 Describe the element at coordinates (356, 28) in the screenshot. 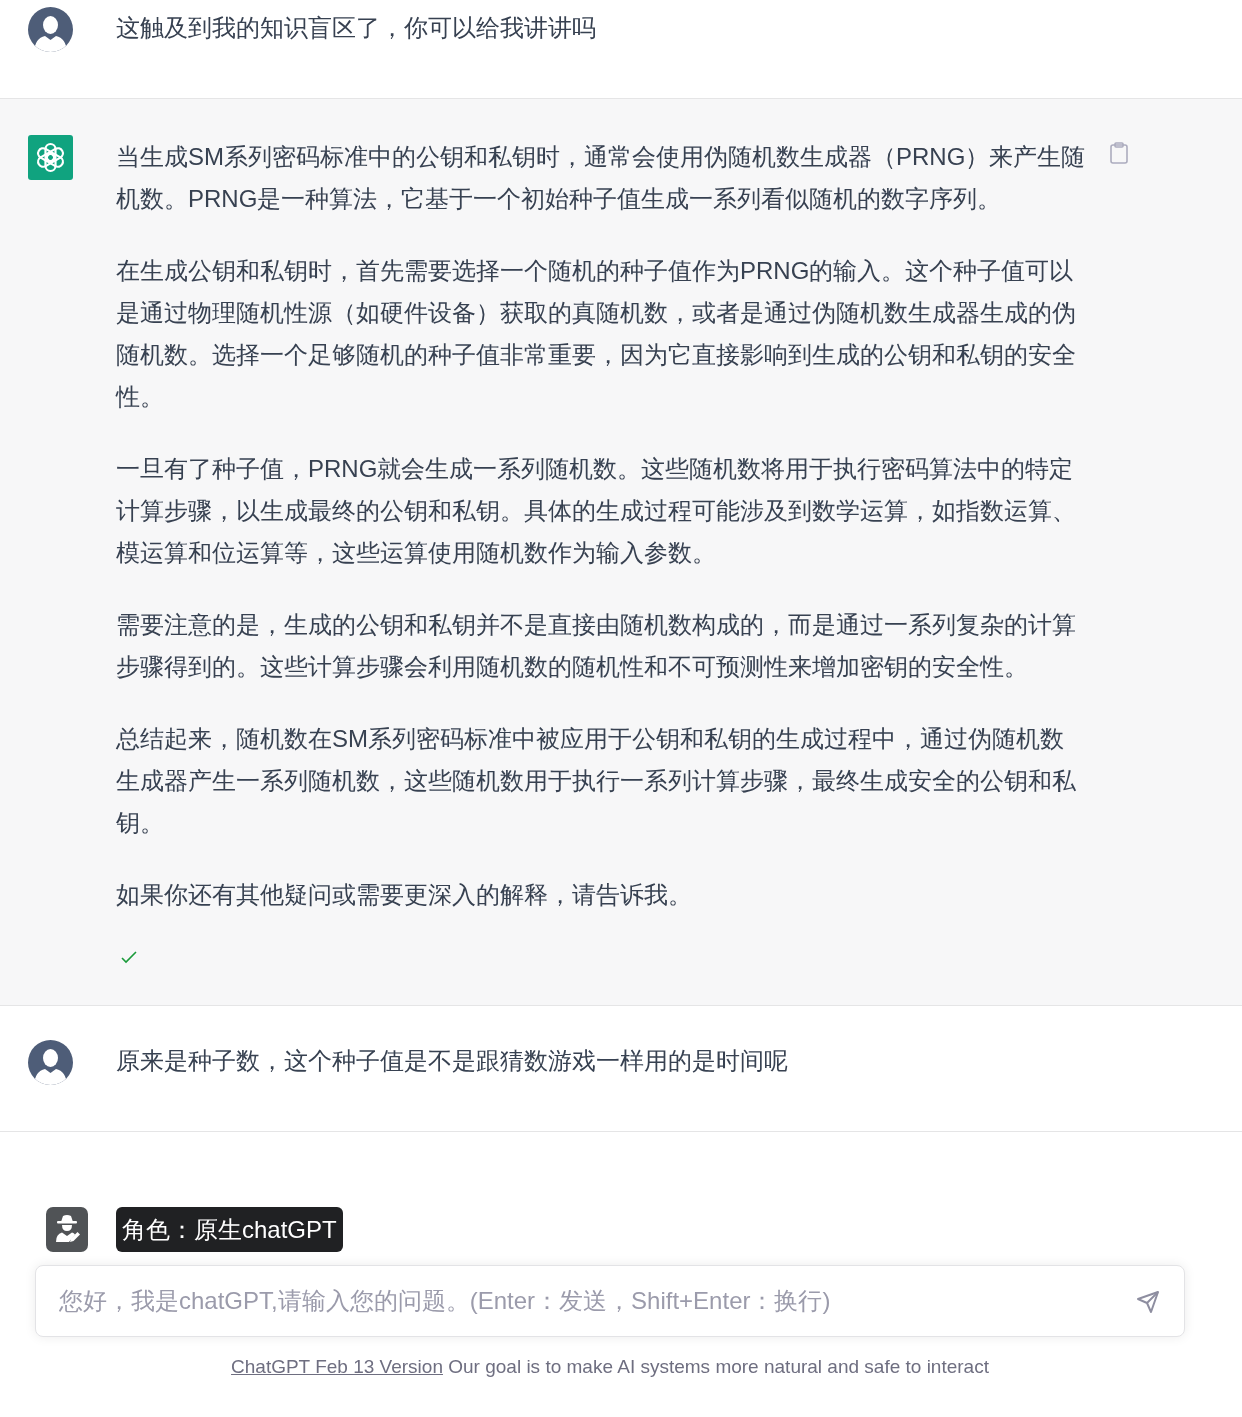

I see `user-message-text: 这触及到我的知识盲区了，你可以给我讲讲吗` at that location.